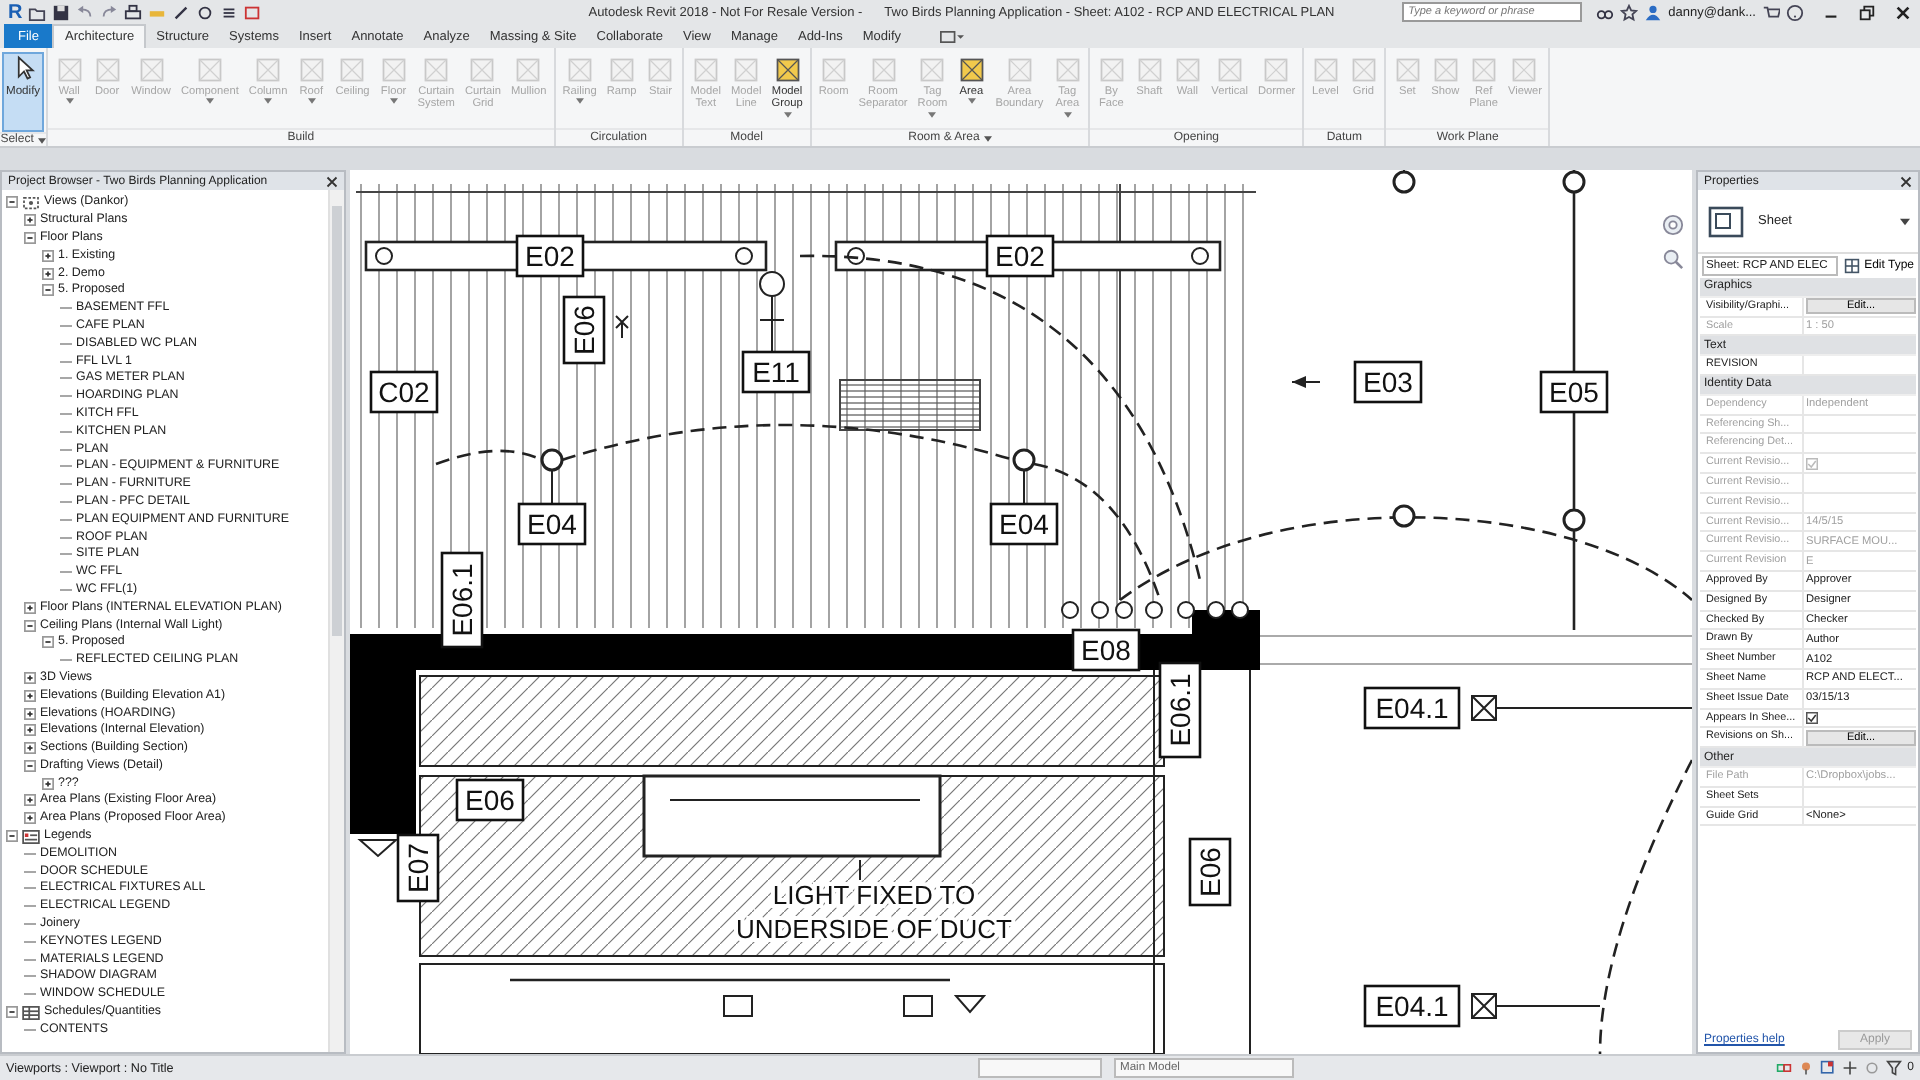  Describe the element at coordinates (181, 12) in the screenshot. I see `pencil-icon` at that location.